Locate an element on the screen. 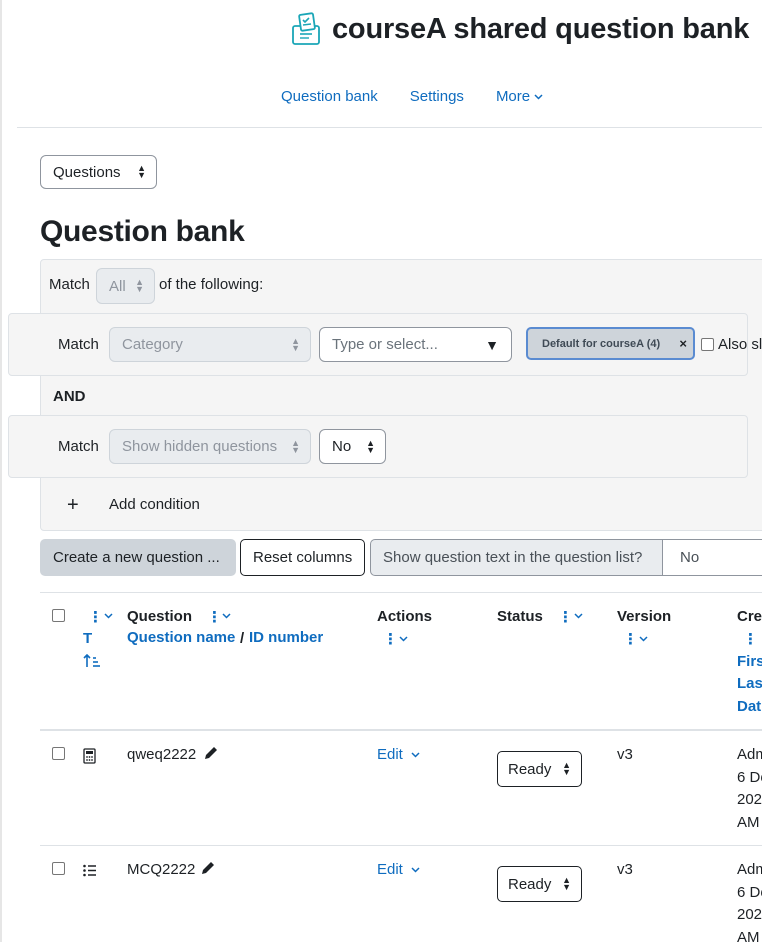 Image resolution: width=762 pixels, height=942 pixels. also-show-label: Also sl is located at coordinates (740, 344).